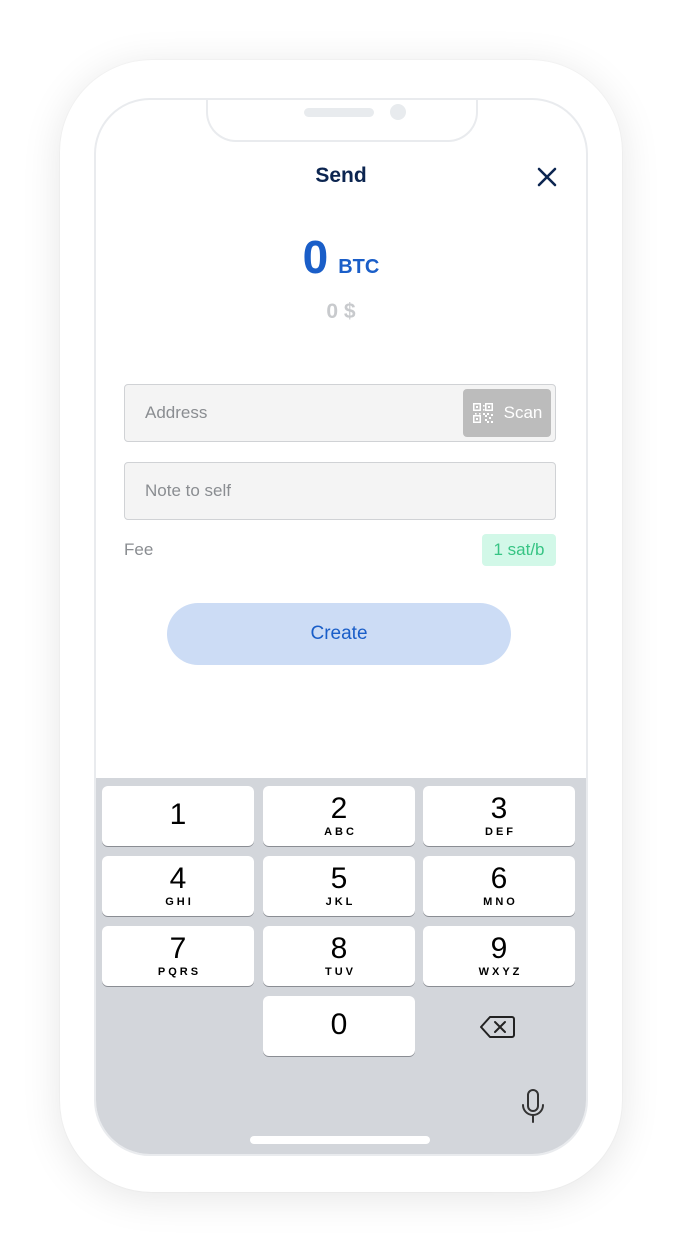  What do you see at coordinates (482, 413) in the screenshot?
I see `qr-code-icon` at bounding box center [482, 413].